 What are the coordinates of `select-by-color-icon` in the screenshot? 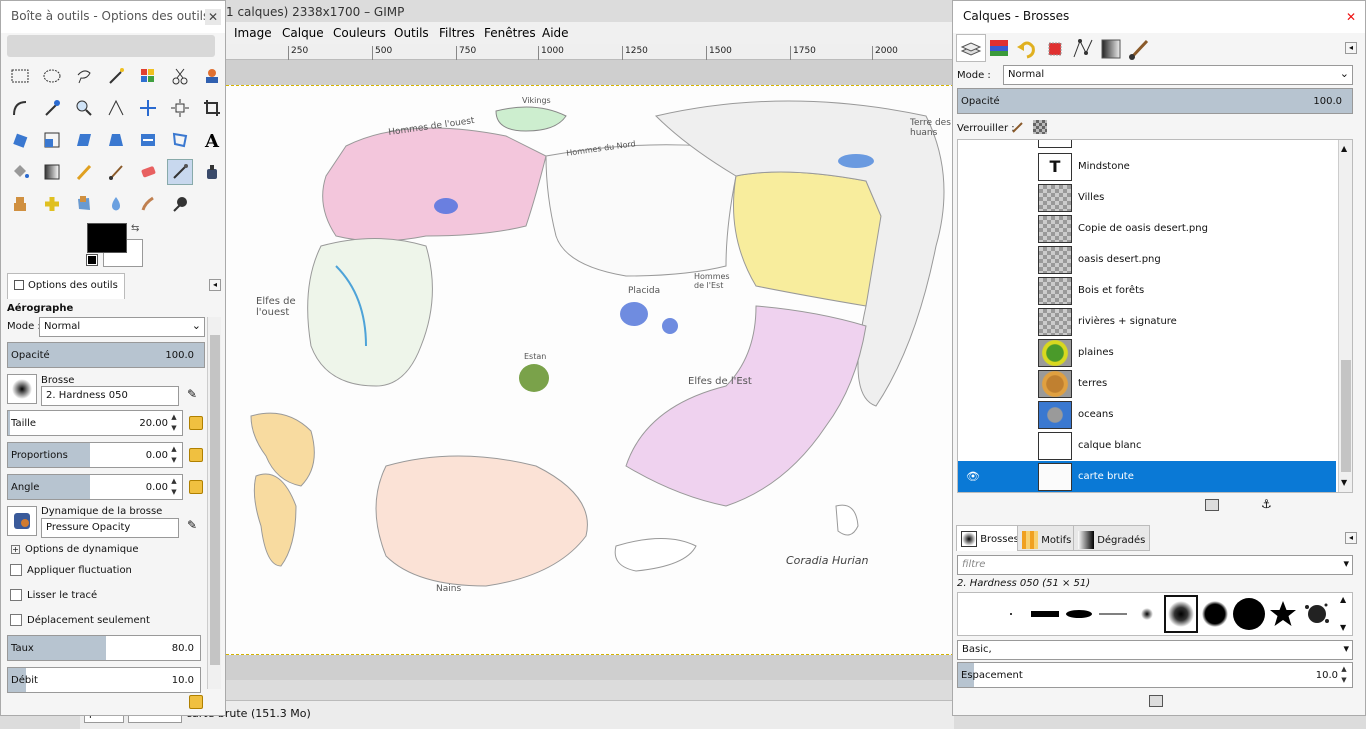 It's located at (148, 76).